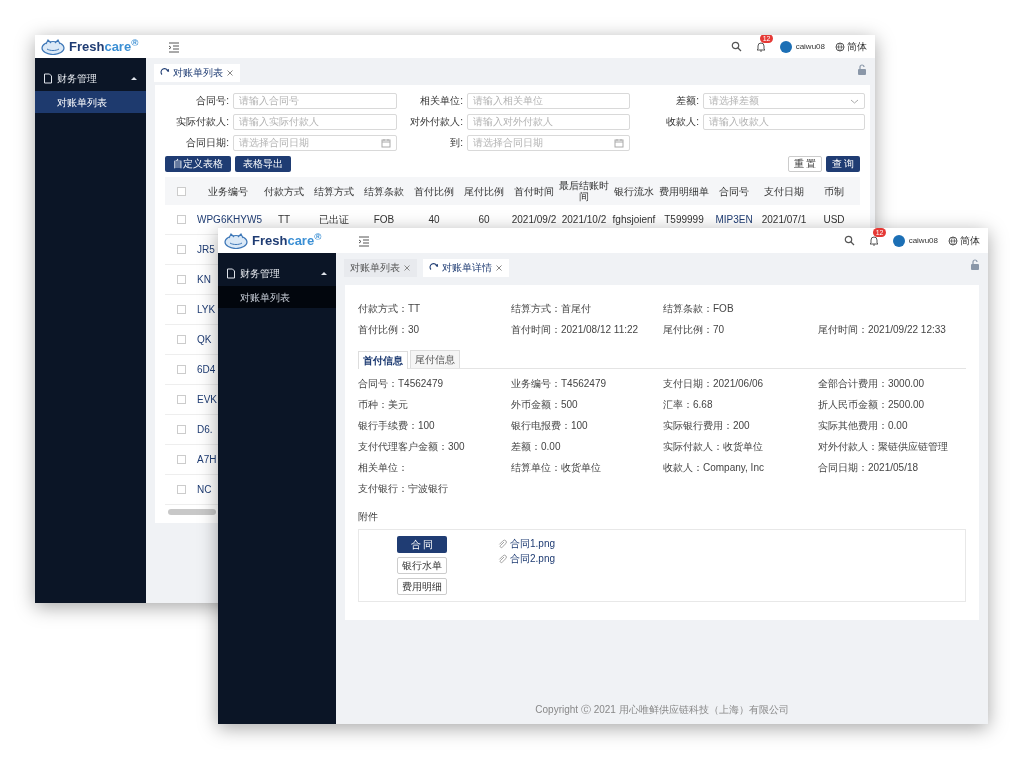  I want to click on info-text: 全部合计费用：3000.00, so click(872, 384).